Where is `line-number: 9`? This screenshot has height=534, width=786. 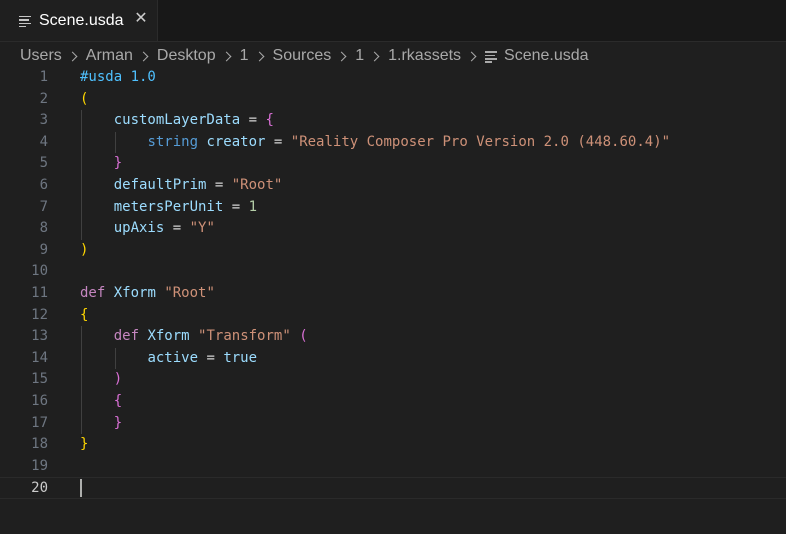
line-number: 9 is located at coordinates (43, 249).